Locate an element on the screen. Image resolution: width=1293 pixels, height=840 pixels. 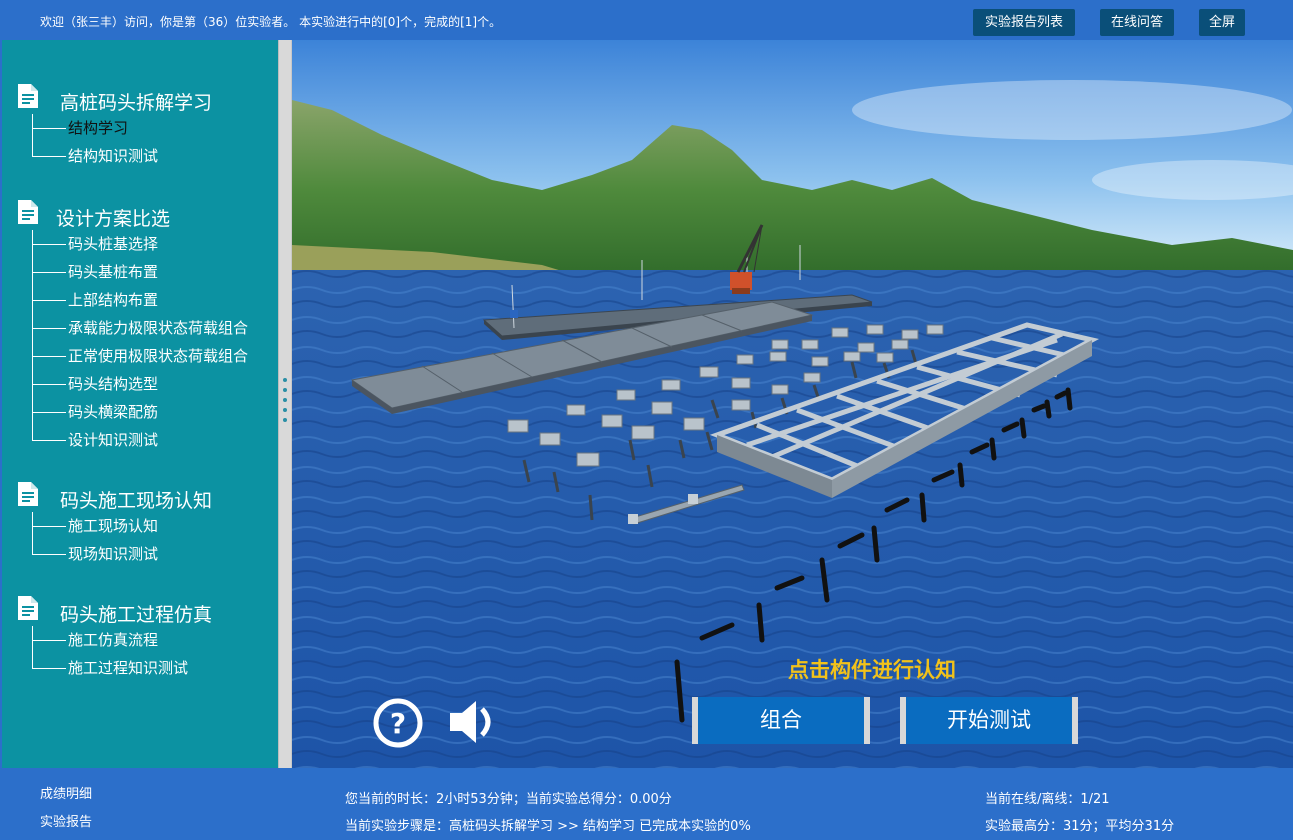
section-items: 施工现场认知 现场知识测试 is located at coordinates (95, 540).